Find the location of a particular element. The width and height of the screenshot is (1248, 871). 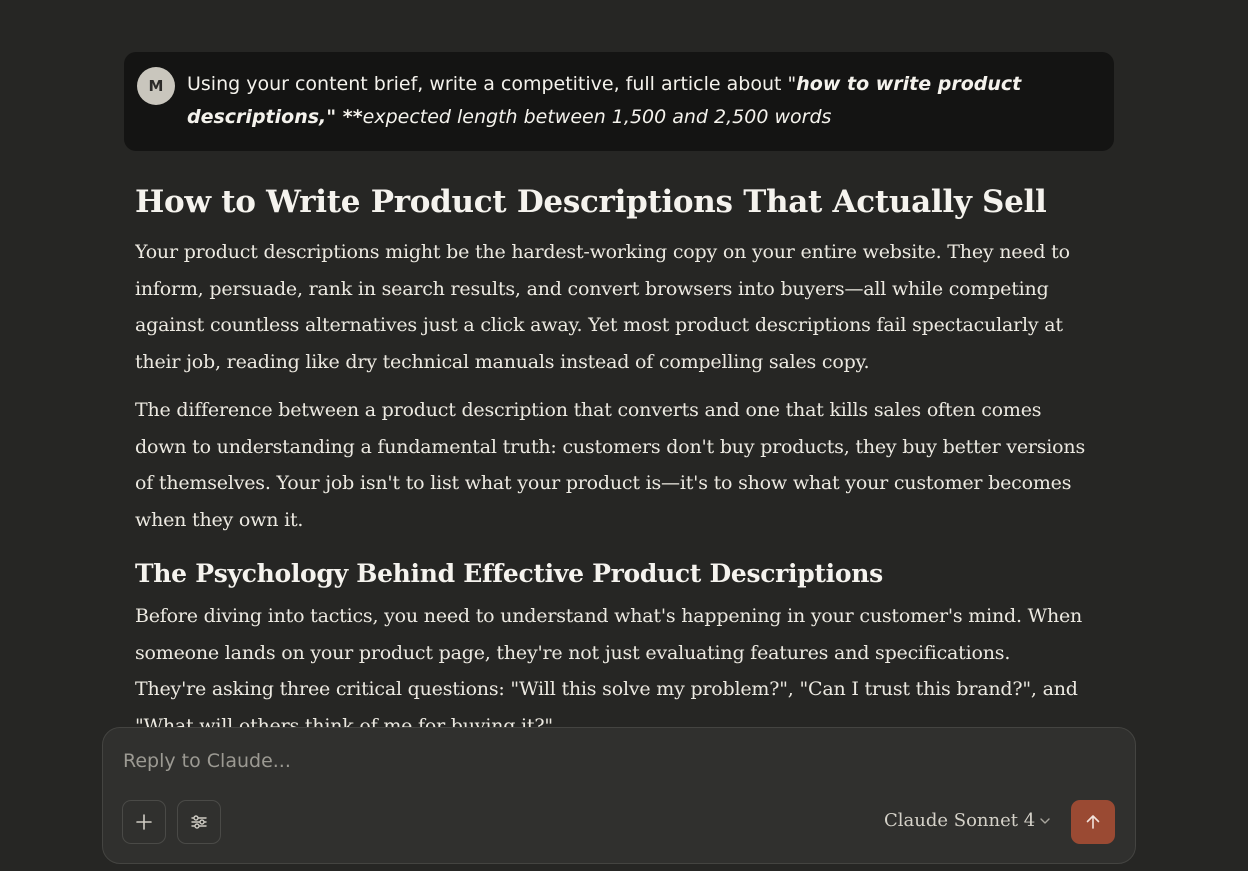

options-button is located at coordinates (199, 822).